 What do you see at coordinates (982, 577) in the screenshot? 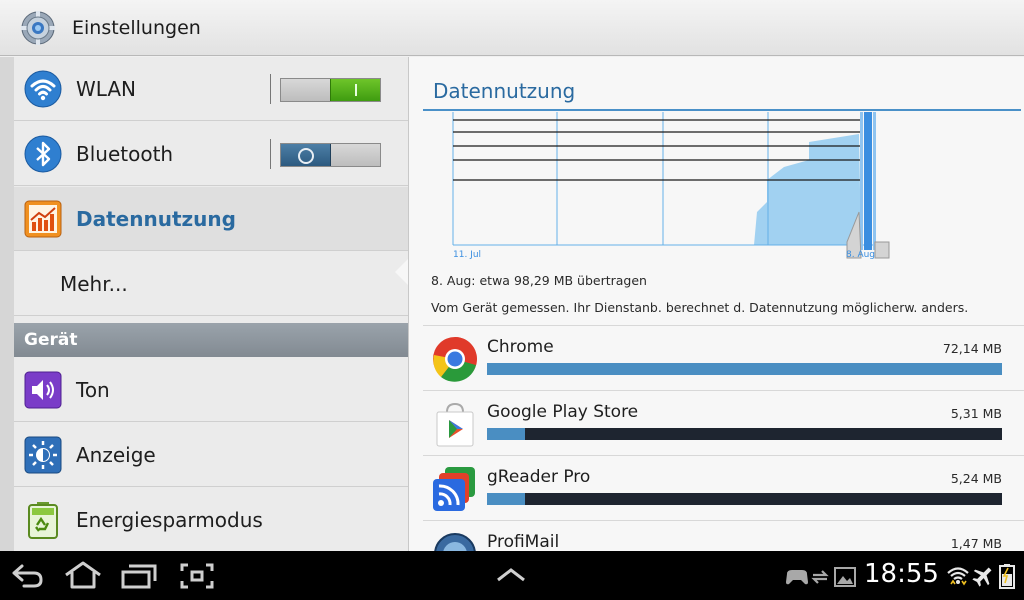
I see `airplane-mode-icon` at bounding box center [982, 577].